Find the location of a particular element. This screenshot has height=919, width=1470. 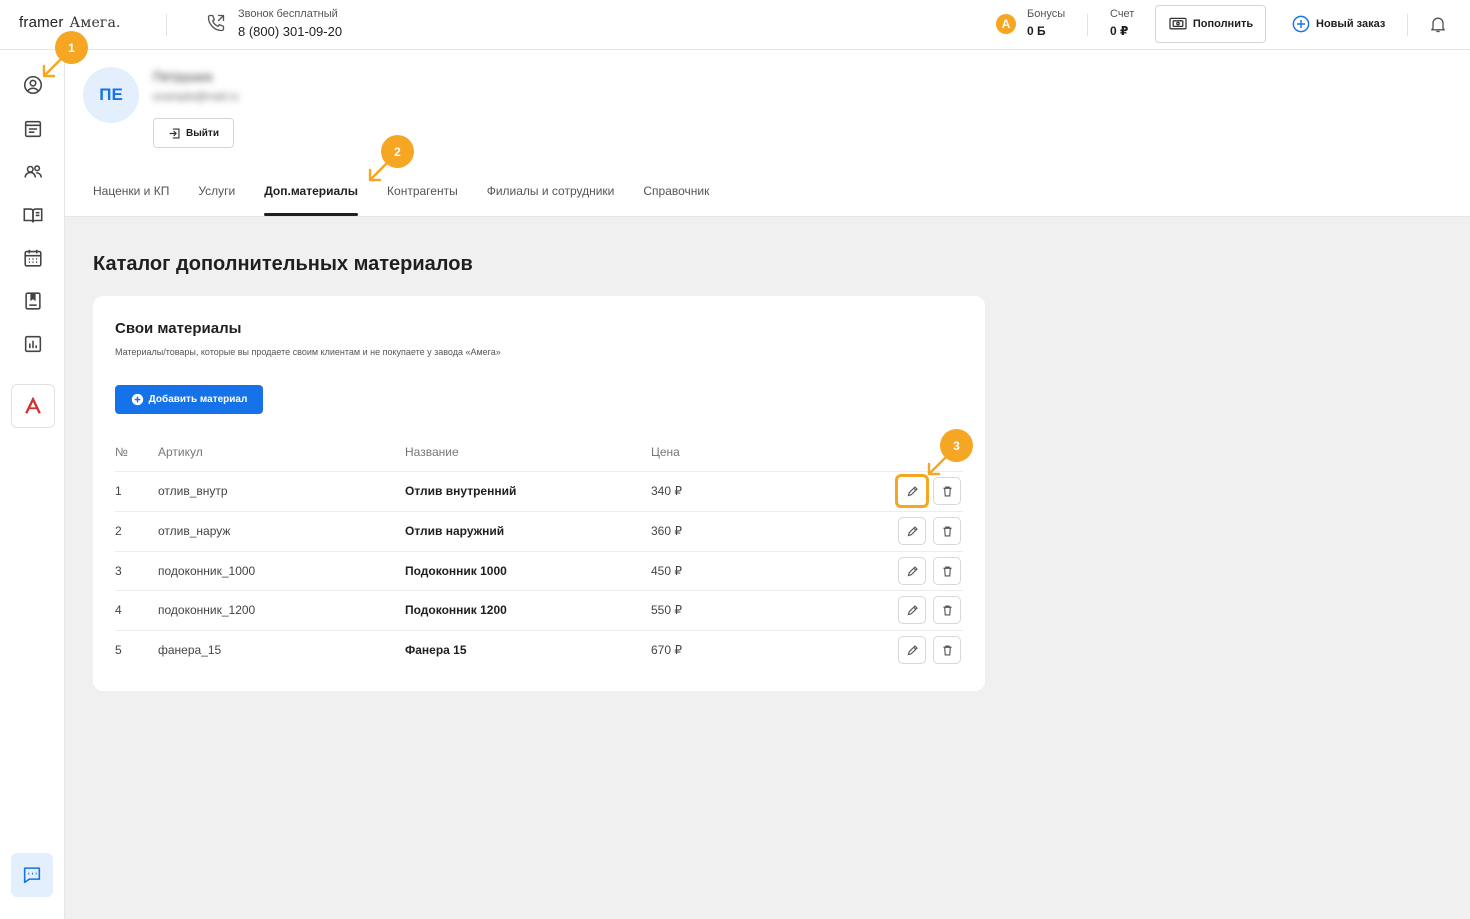

tab-services: Услуги is located at coordinates (216, 195).